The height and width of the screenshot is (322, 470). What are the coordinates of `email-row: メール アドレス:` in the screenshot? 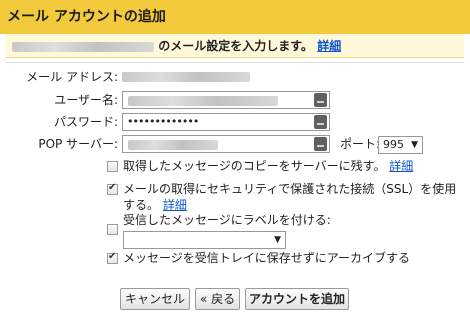 It's located at (235, 77).